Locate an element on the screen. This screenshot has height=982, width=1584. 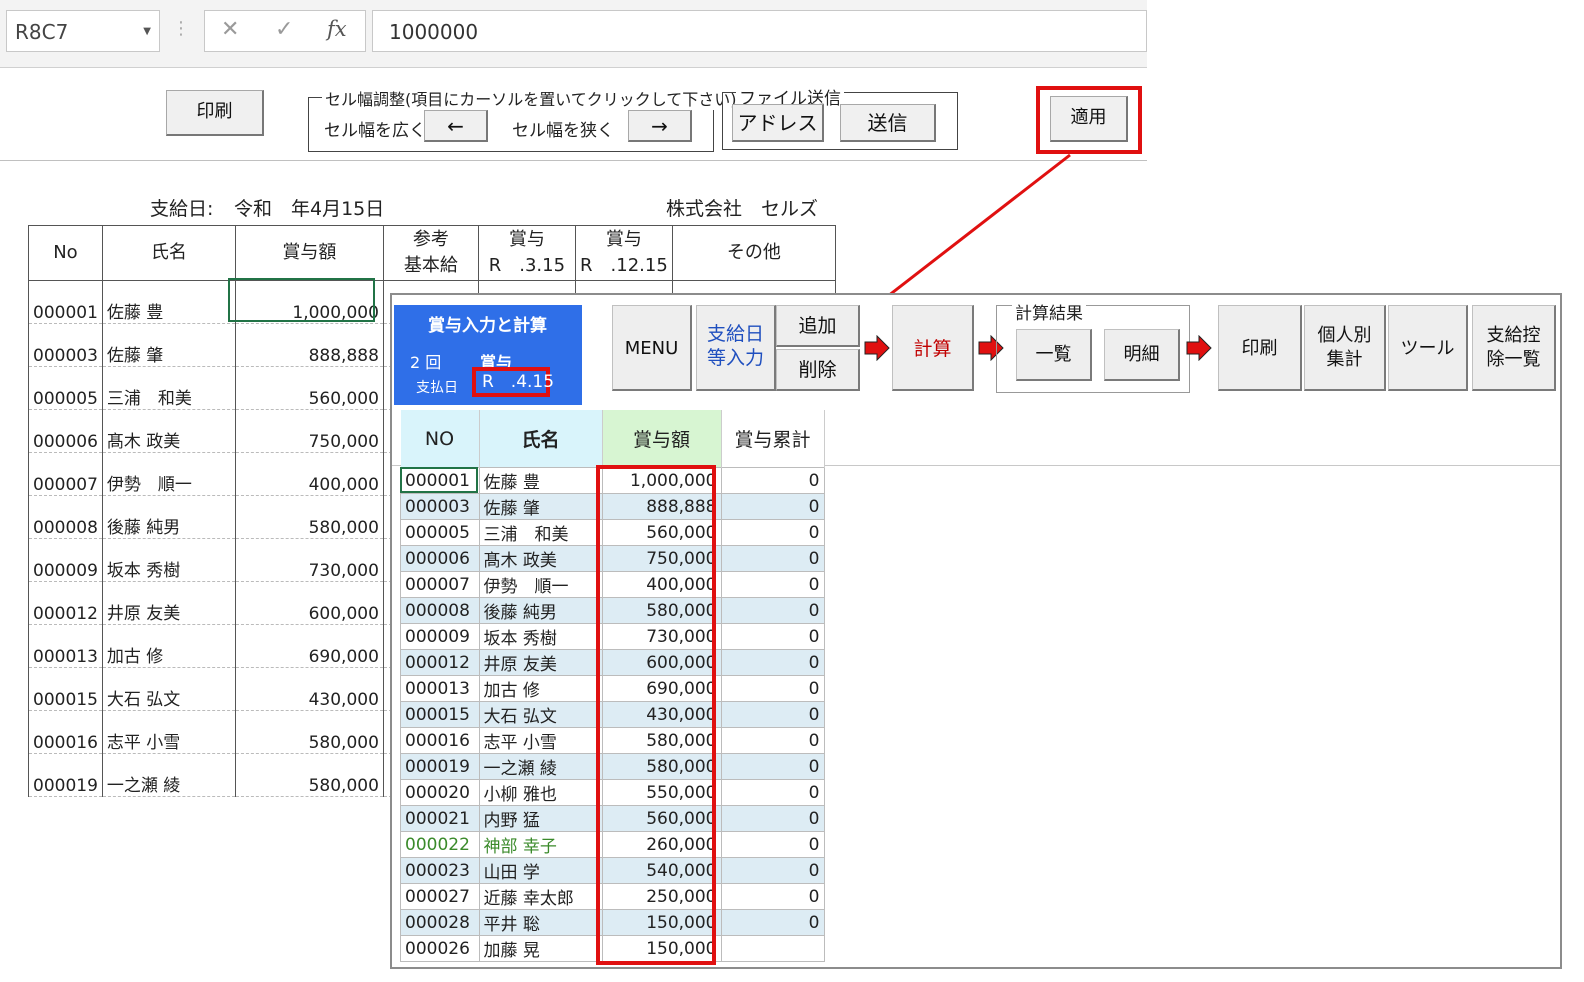
tools-button: ツール is located at coordinates (1428, 348).